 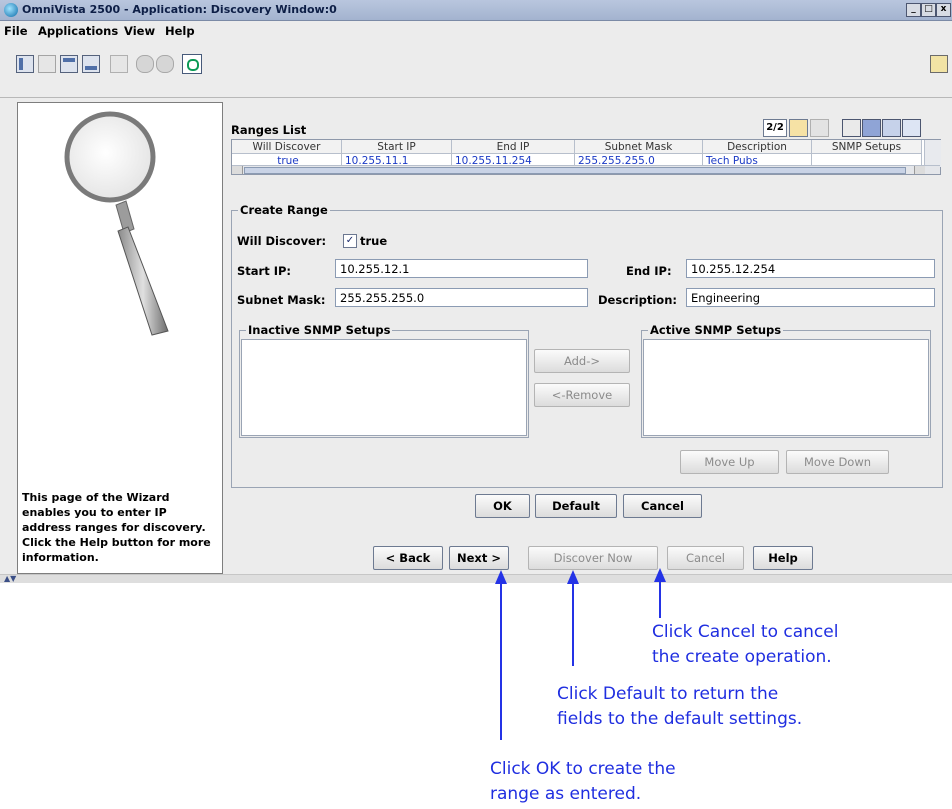 What do you see at coordinates (165, 64) in the screenshot?
I see `forward-nav-icon` at bounding box center [165, 64].